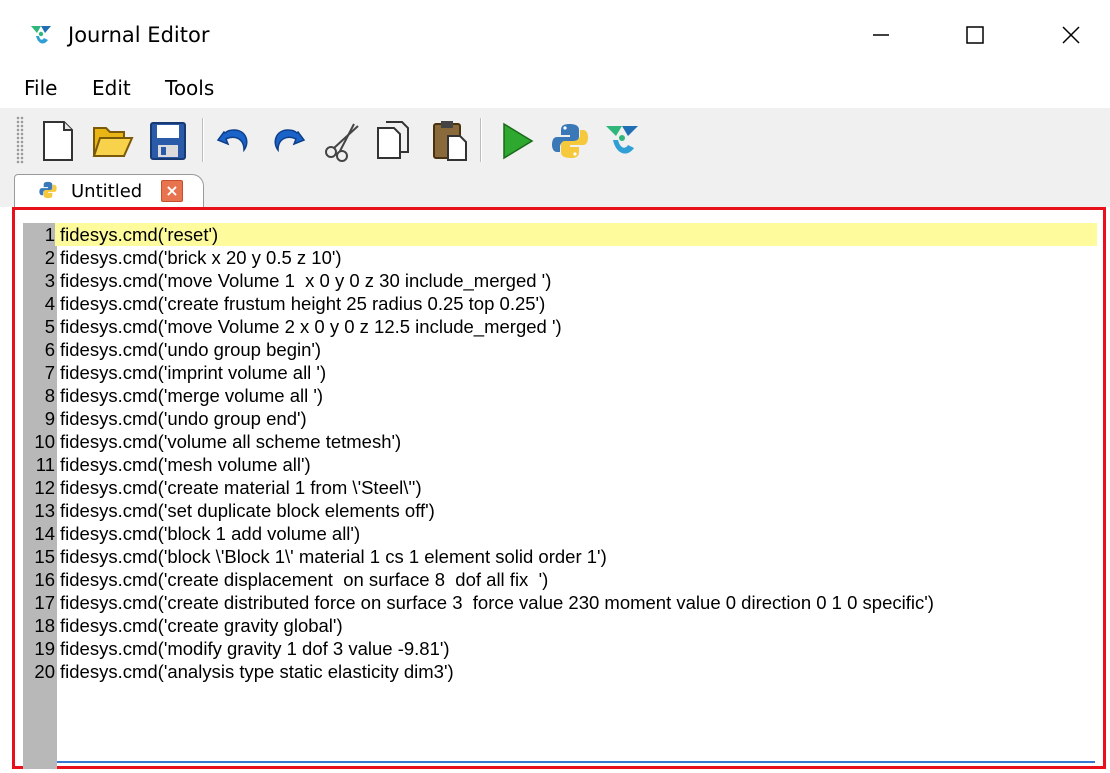 The height and width of the screenshot is (773, 1110). Describe the element at coordinates (39, 556) in the screenshot. I see `line-number: 15` at that location.